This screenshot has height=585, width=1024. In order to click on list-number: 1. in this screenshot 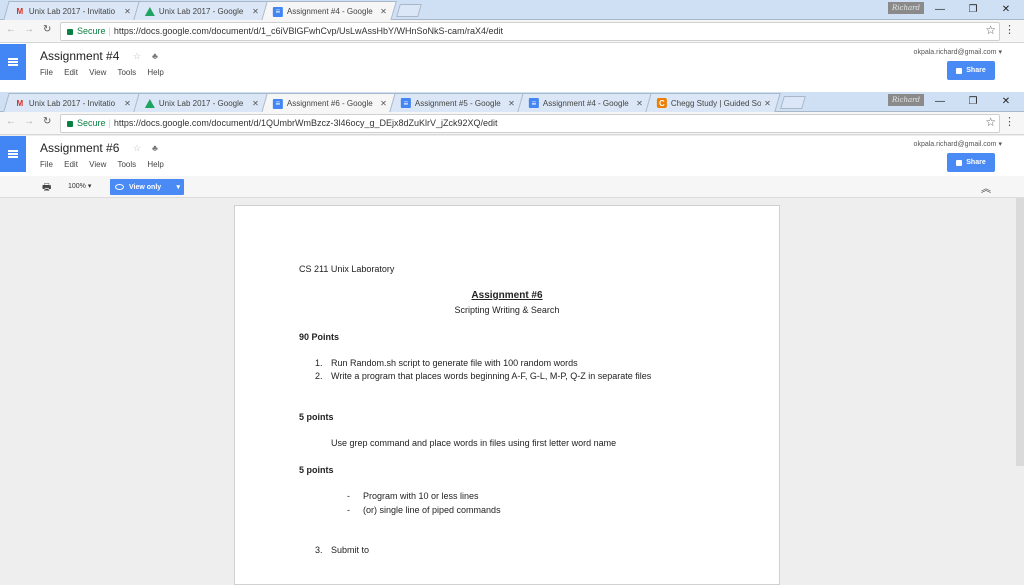, I will do `click(319, 363)`.